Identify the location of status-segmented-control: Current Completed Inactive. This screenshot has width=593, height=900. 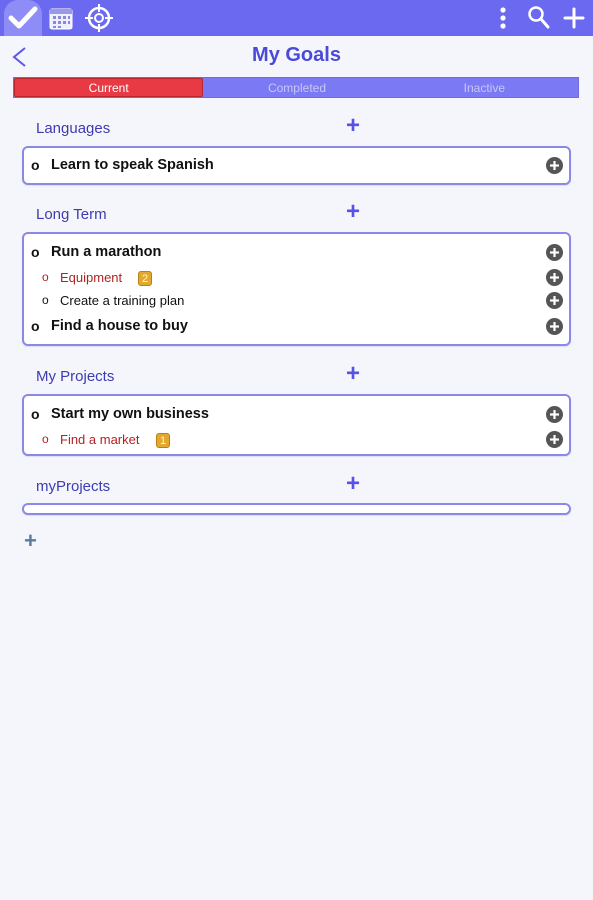
(296, 87).